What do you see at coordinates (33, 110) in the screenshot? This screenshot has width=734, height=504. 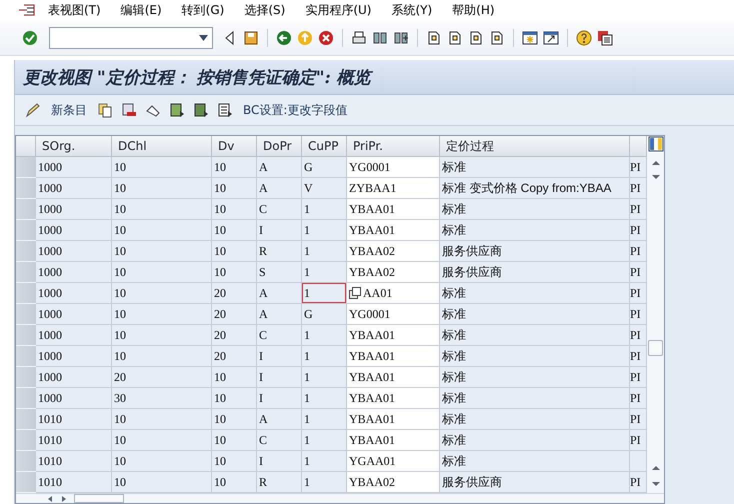 I see `pencil-icon` at bounding box center [33, 110].